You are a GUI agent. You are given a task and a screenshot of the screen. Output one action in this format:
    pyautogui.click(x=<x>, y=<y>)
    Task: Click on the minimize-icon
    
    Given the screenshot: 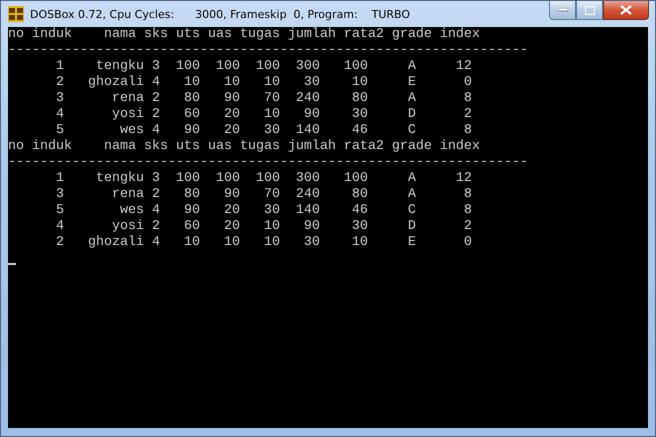 What is the action you would take?
    pyautogui.click(x=563, y=10)
    